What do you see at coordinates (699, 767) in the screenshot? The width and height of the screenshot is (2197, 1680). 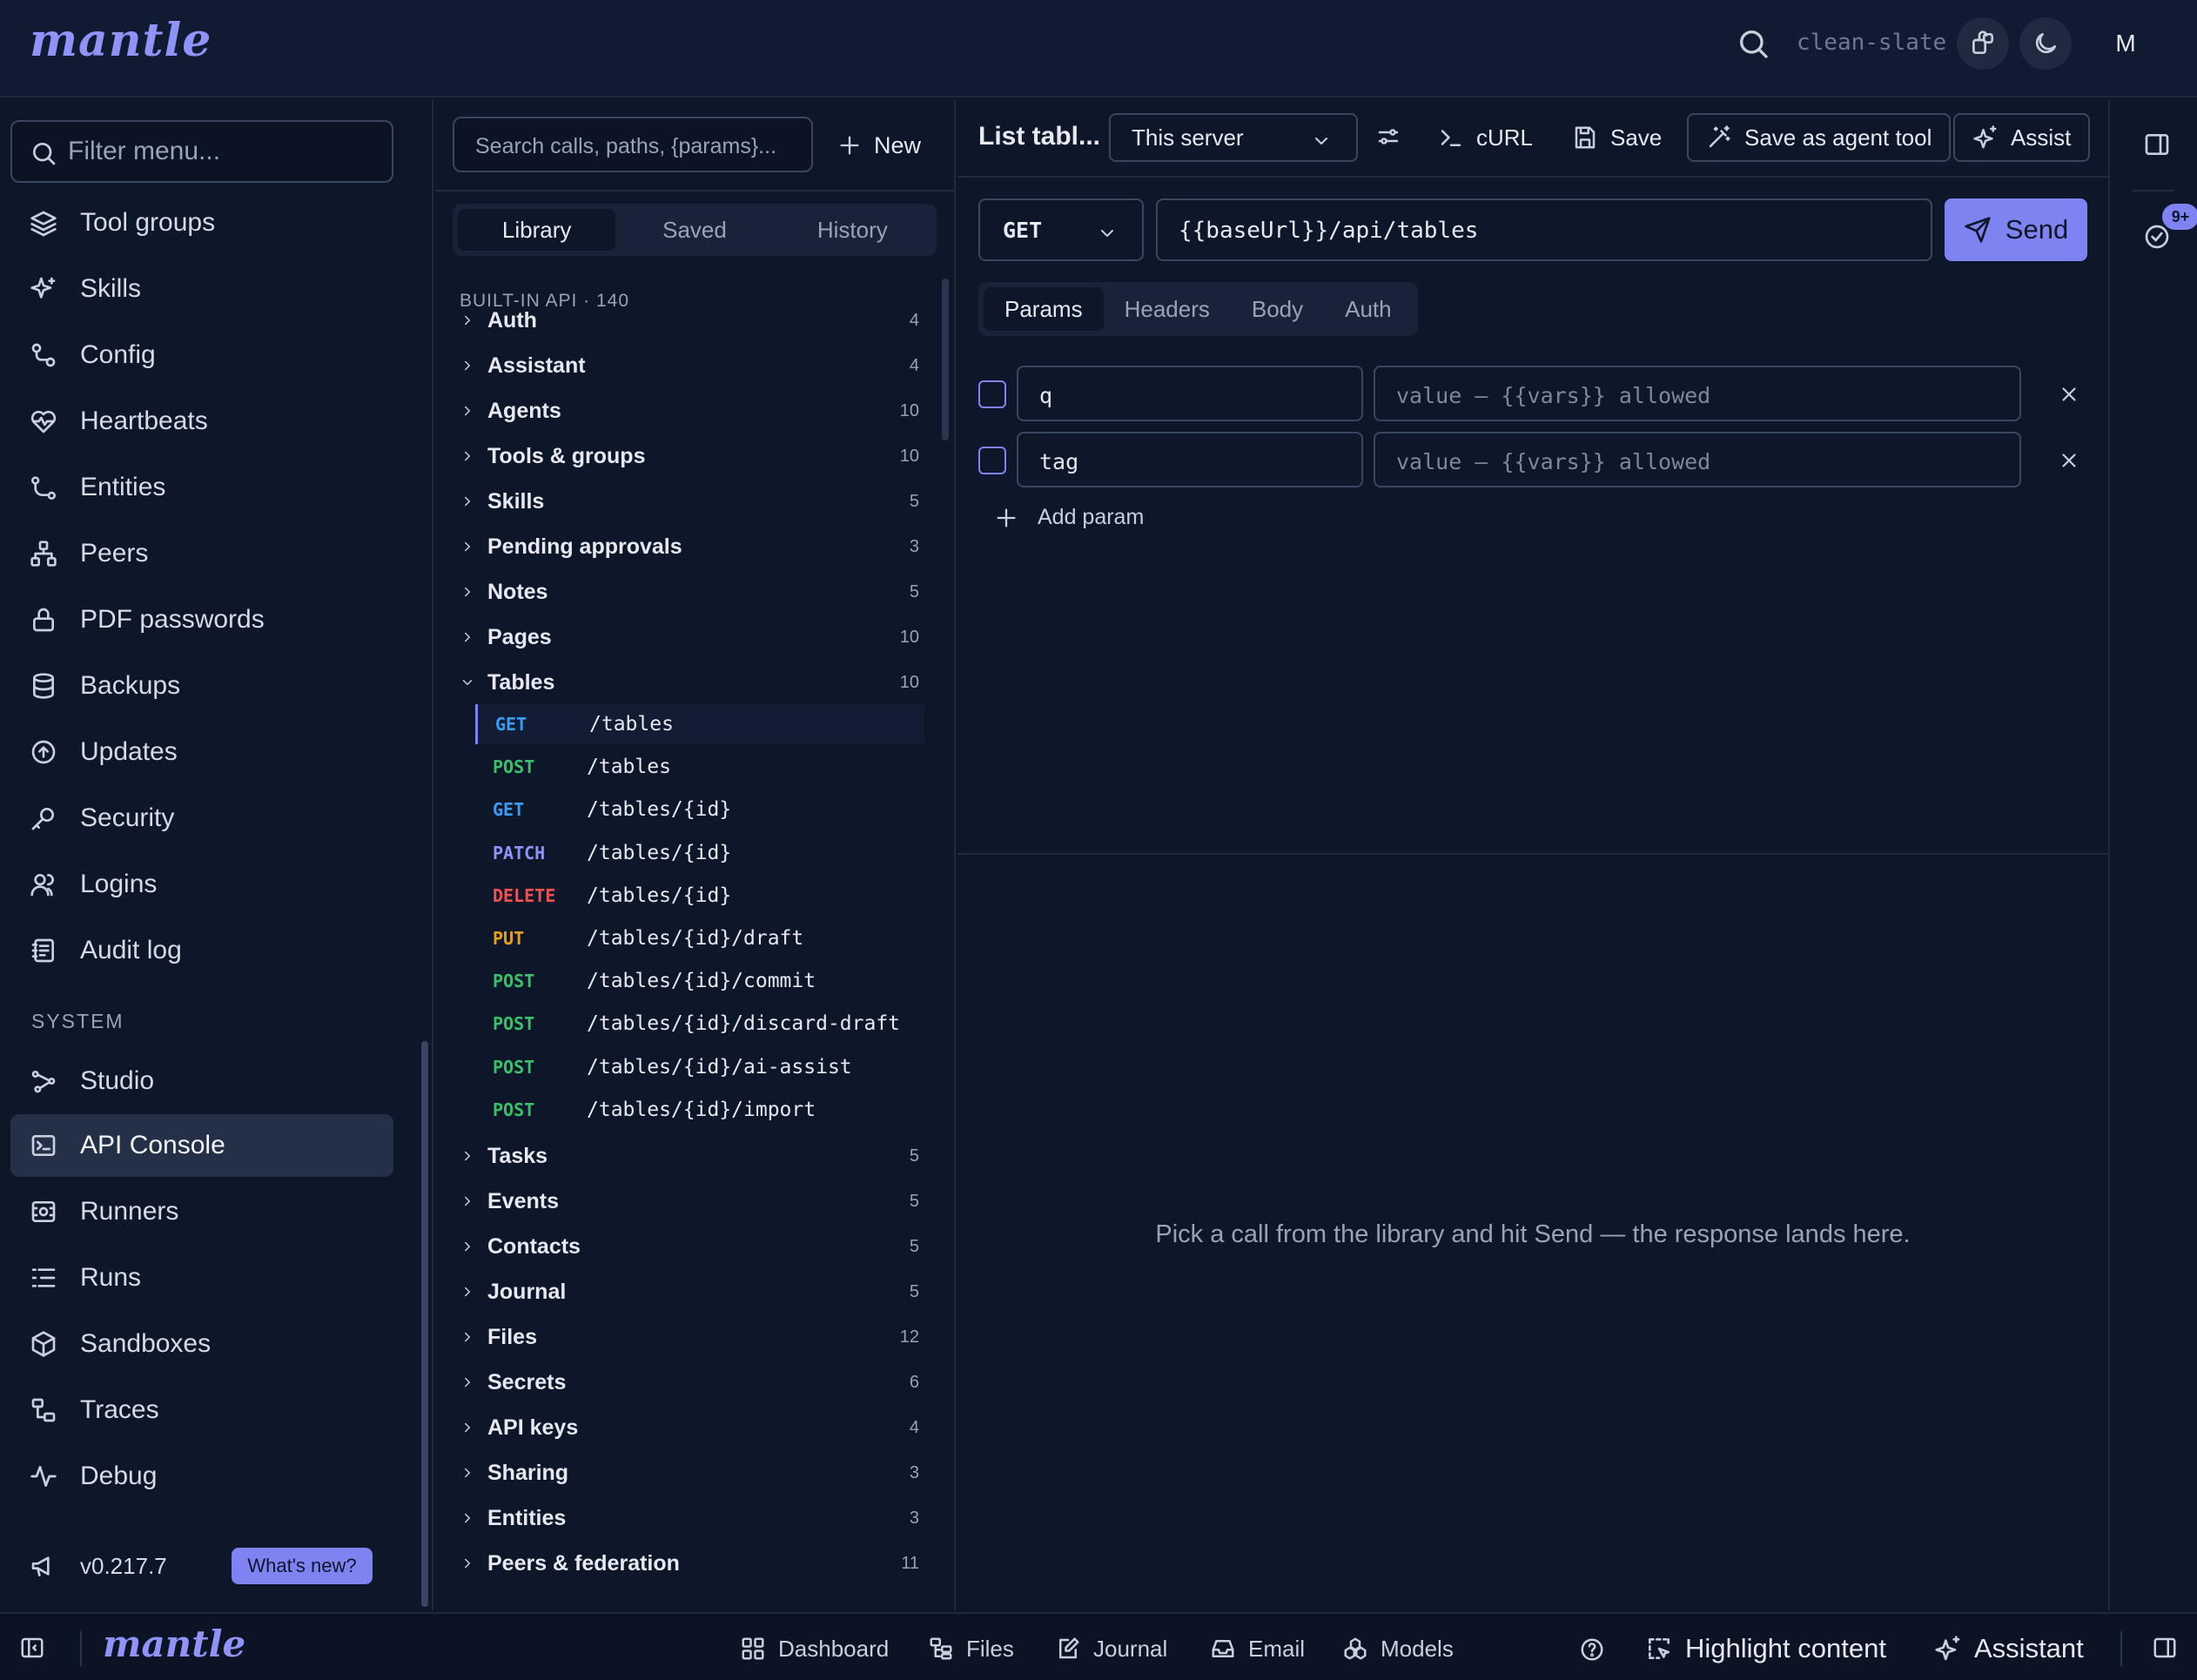 I see `endpoint-item: POST/tables` at bounding box center [699, 767].